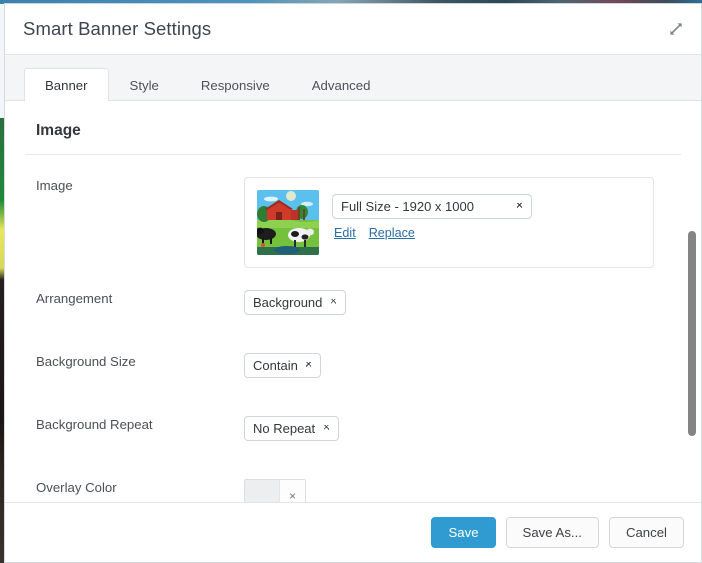 This screenshot has width=702, height=563. Describe the element at coordinates (646, 532) in the screenshot. I see `cancel-button: Cancel` at that location.